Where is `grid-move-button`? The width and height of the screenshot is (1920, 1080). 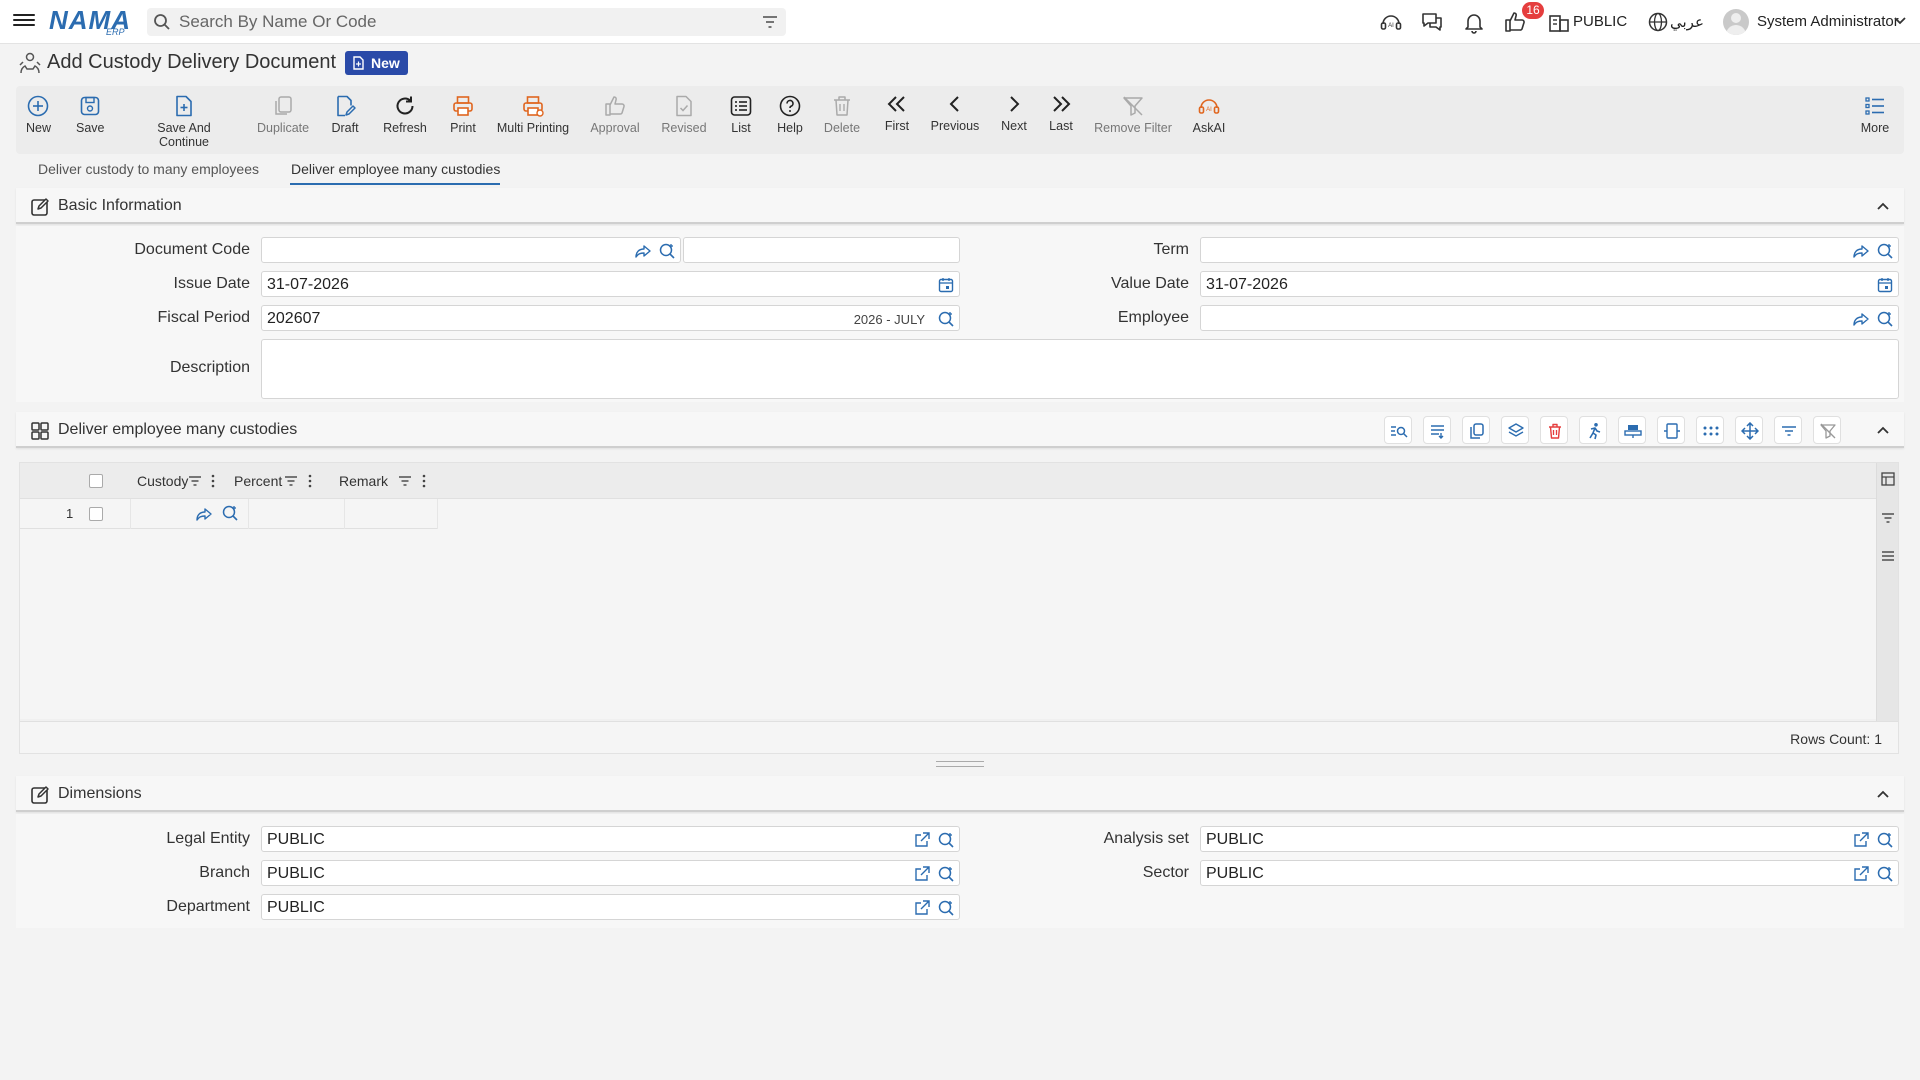 grid-move-button is located at coordinates (1749, 430).